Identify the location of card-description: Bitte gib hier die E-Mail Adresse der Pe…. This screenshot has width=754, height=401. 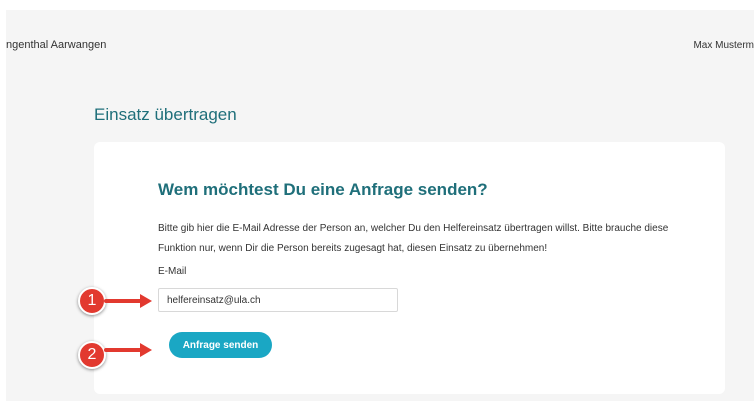
(413, 238).